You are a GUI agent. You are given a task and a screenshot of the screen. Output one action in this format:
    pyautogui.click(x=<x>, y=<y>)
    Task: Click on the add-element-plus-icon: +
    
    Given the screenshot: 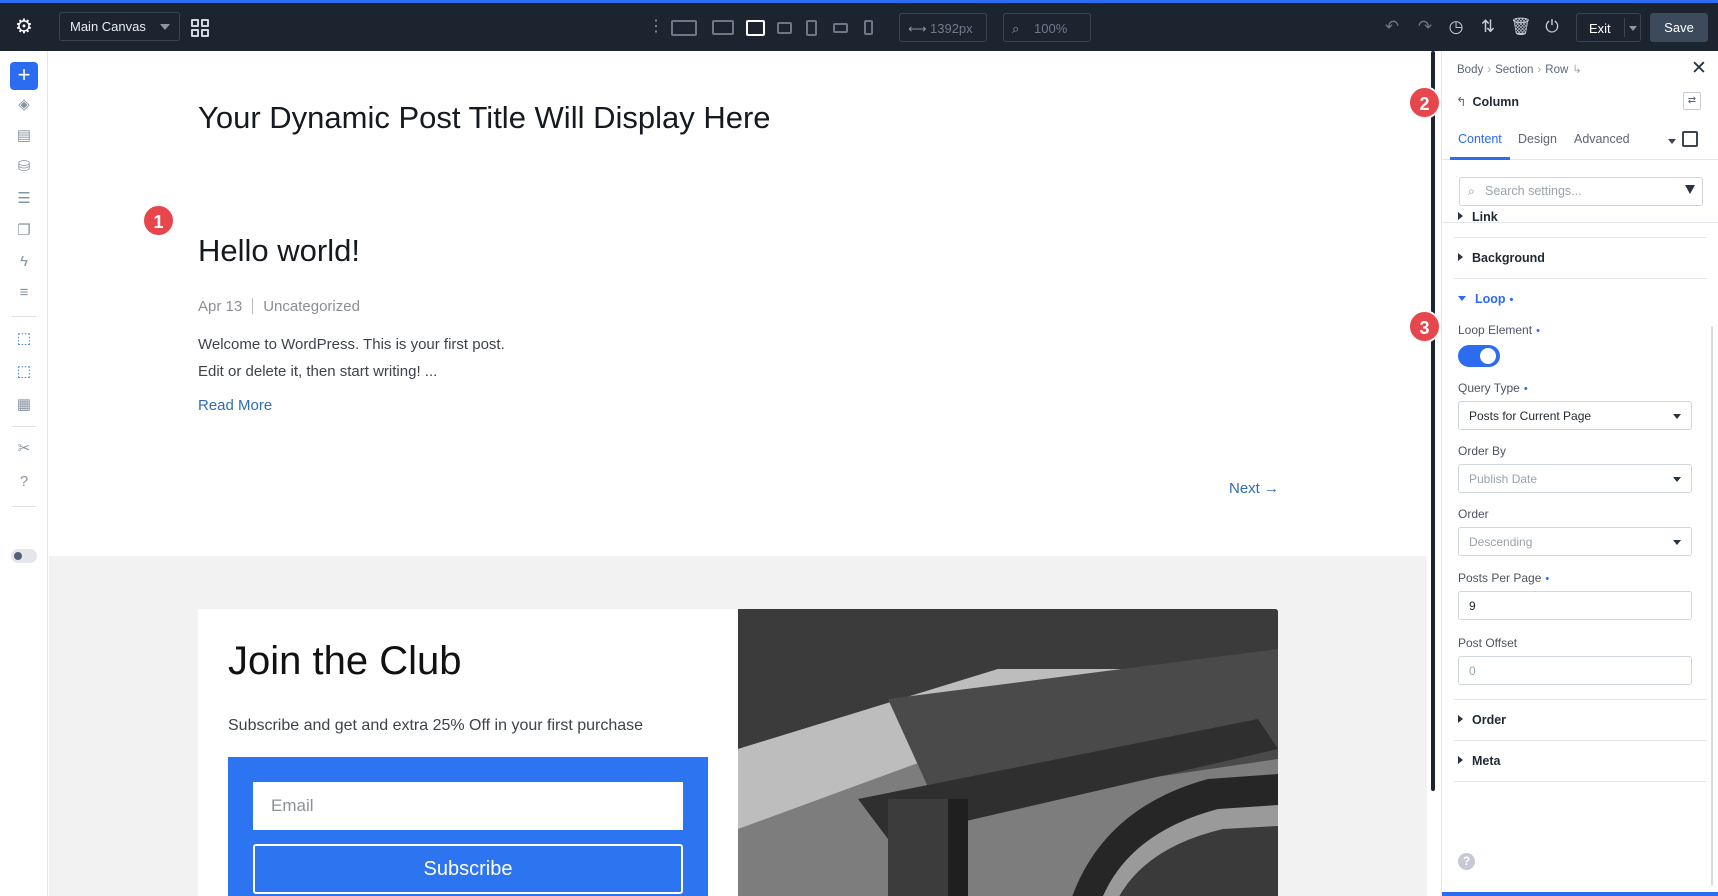 What is the action you would take?
    pyautogui.click(x=24, y=76)
    